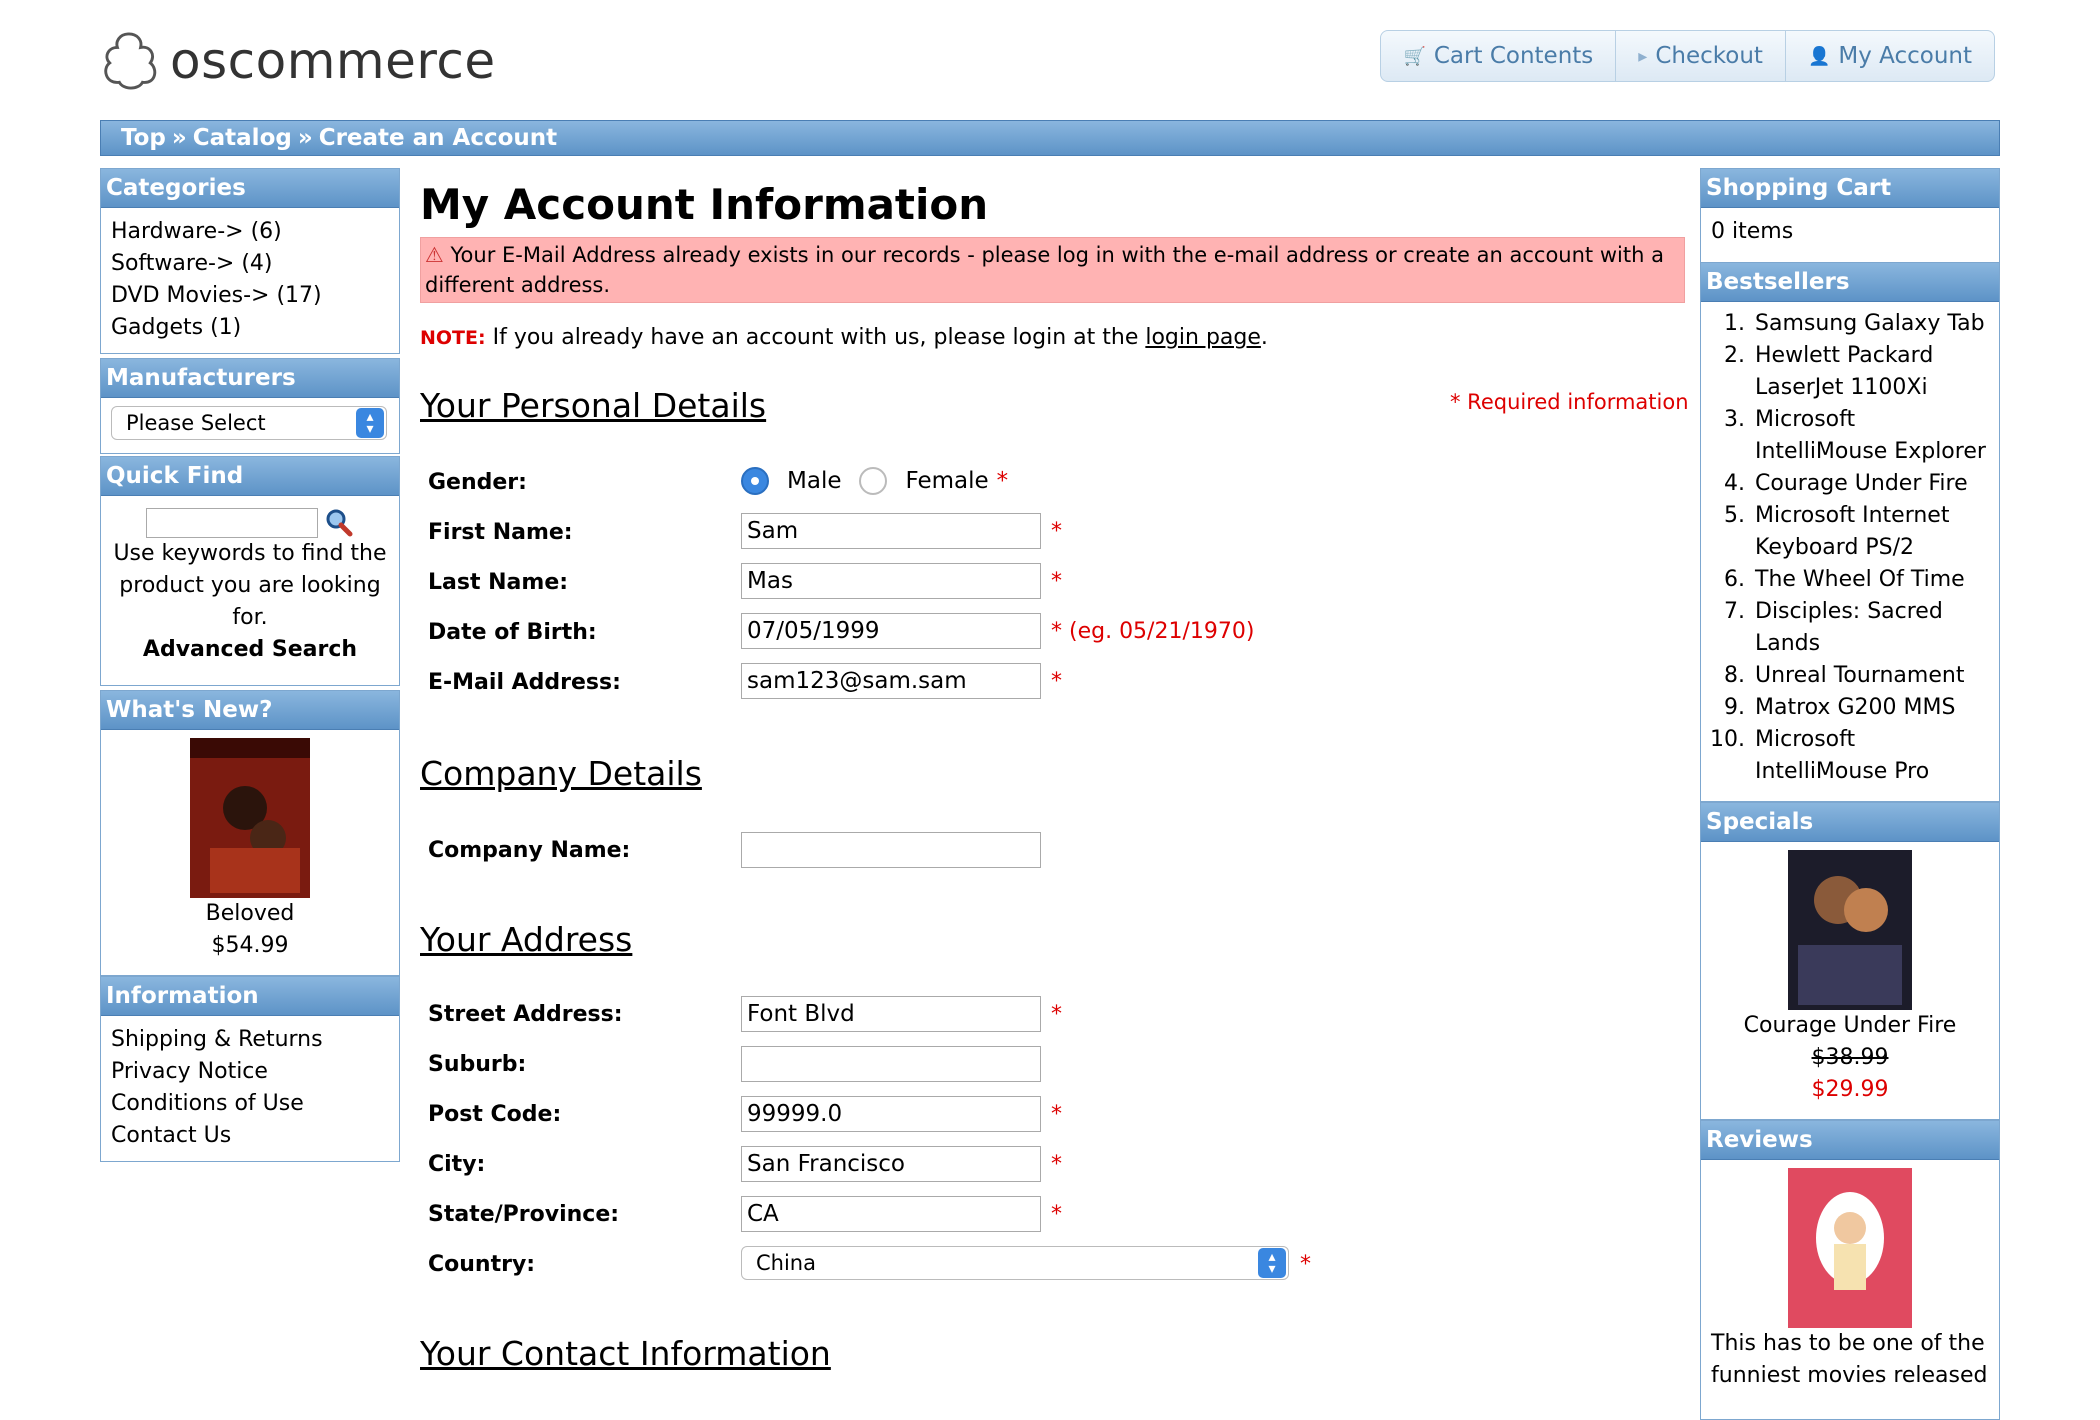 The image size is (2100, 1420). Describe the element at coordinates (1842, 756) in the screenshot. I see `bestseller-title: Microsoft IntelliMouse Pro` at that location.